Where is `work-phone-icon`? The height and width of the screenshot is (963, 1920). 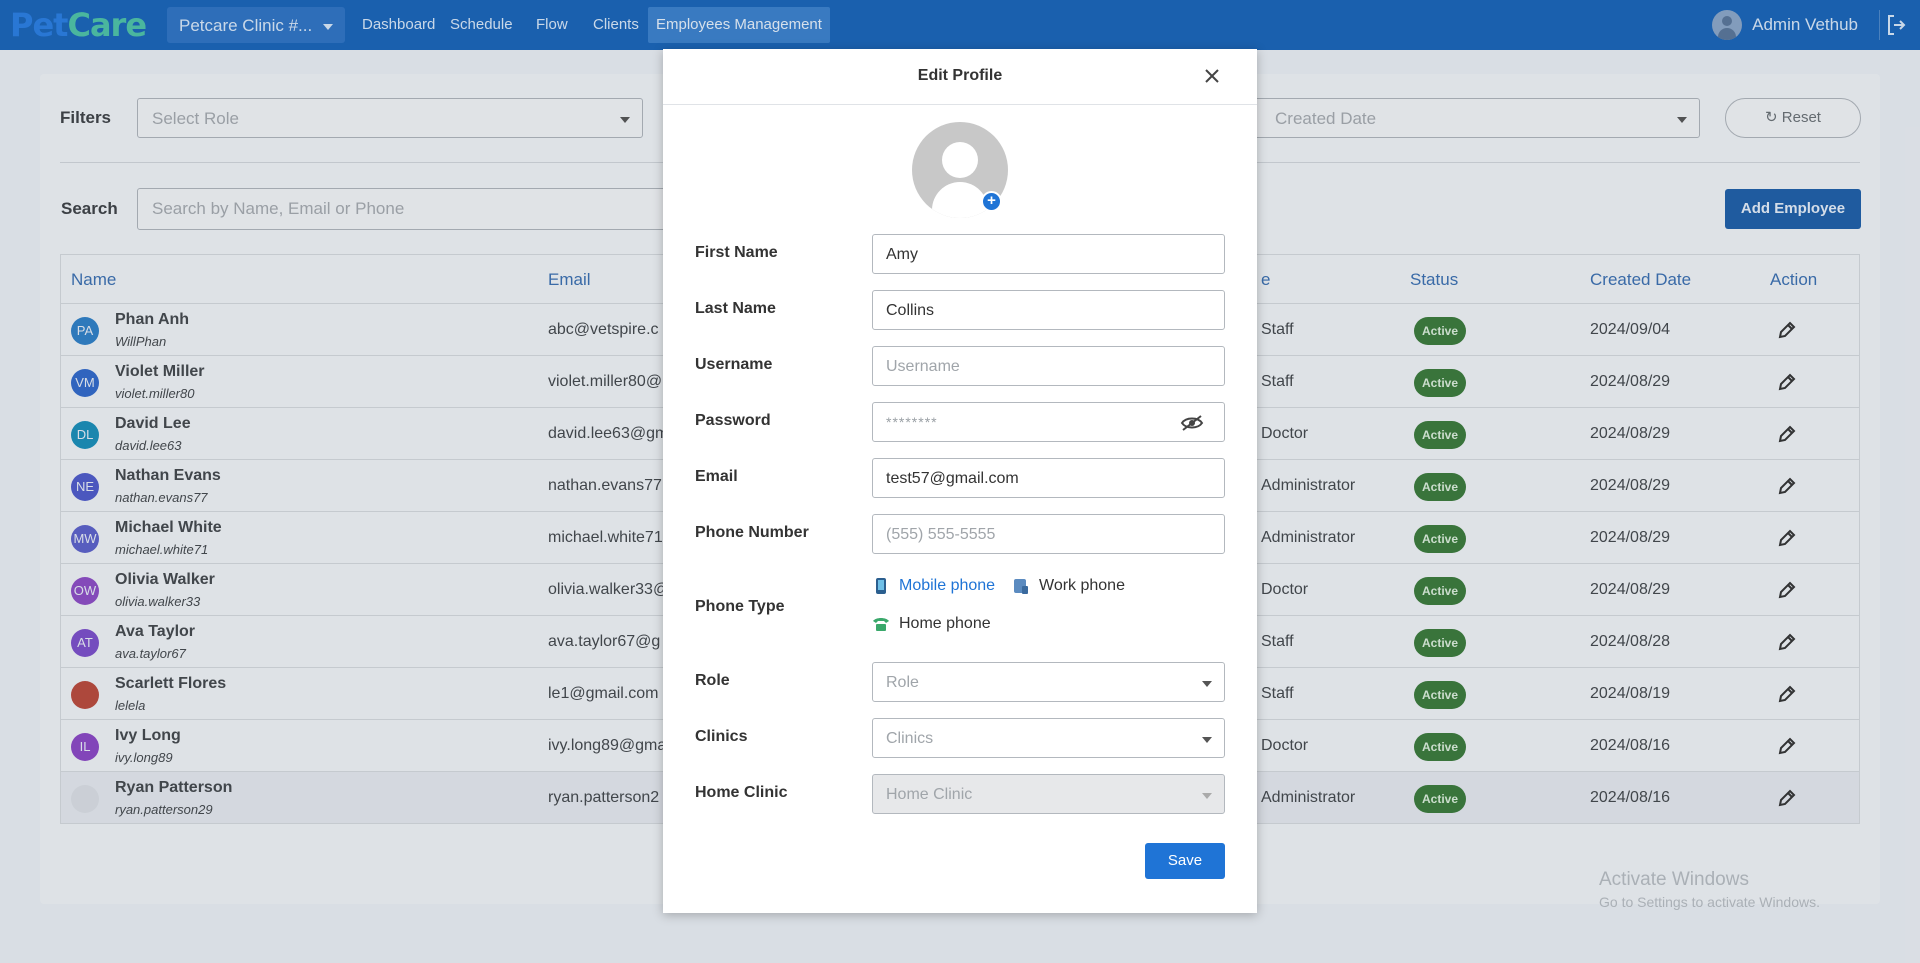
work-phone-icon is located at coordinates (1021, 586).